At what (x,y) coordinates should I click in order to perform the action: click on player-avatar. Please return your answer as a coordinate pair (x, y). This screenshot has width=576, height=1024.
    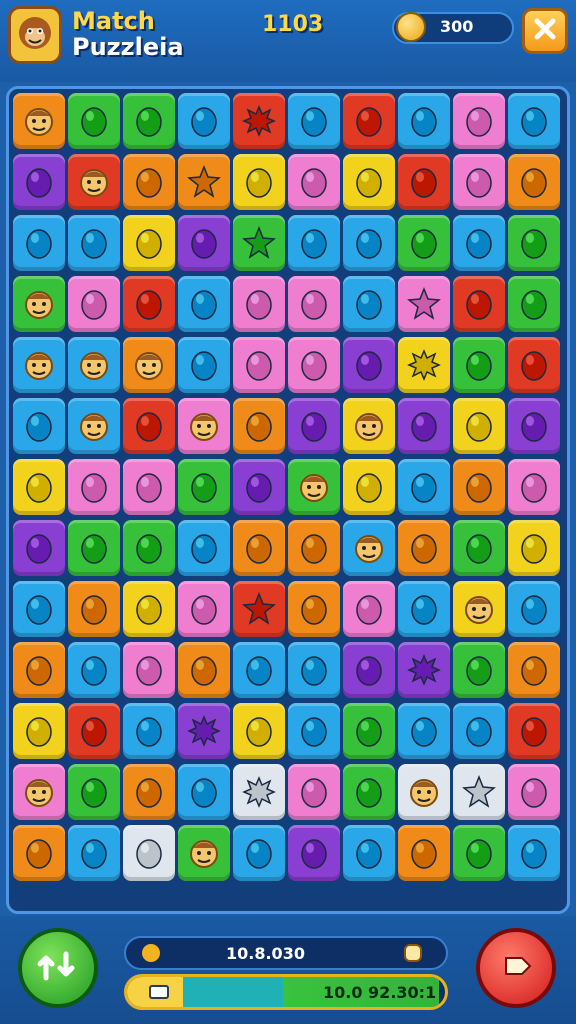
    Looking at the image, I should click on (35, 35).